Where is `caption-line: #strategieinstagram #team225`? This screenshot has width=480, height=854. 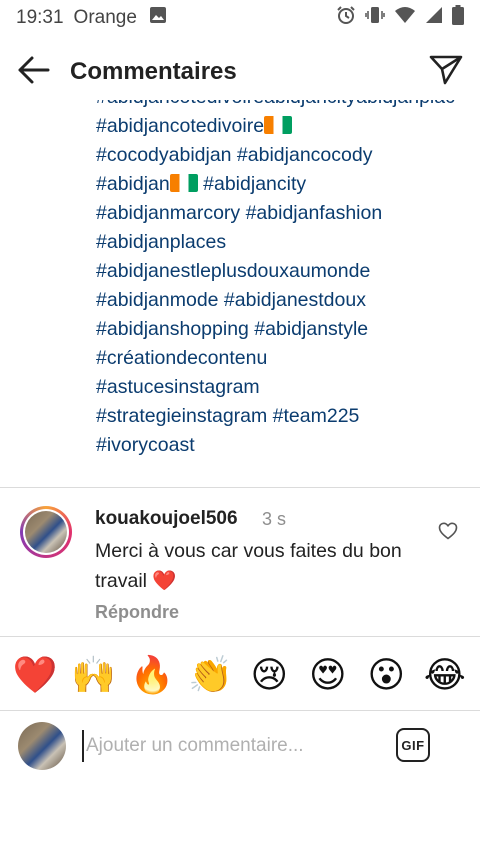
caption-line: #strategieinstagram #team225 is located at coordinates (276, 416).